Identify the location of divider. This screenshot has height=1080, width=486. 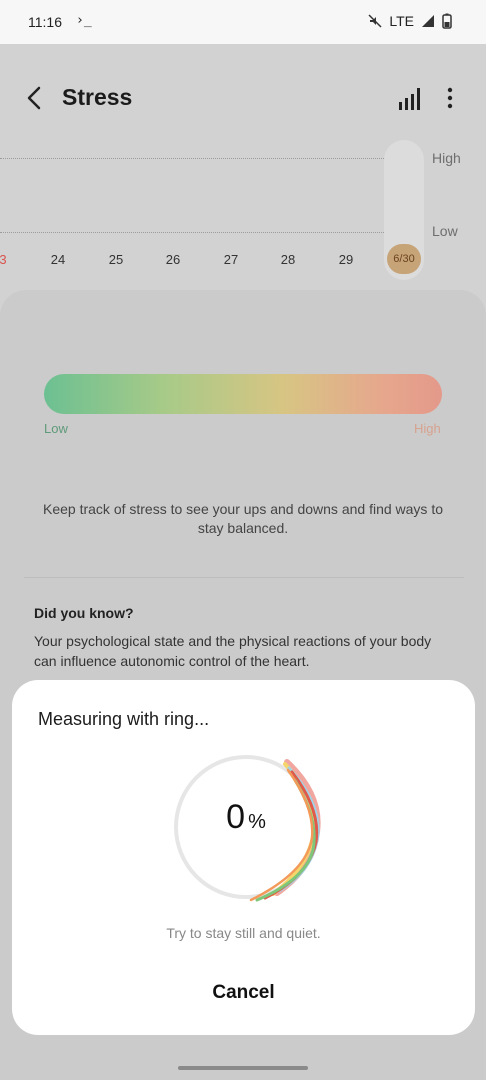
(244, 577).